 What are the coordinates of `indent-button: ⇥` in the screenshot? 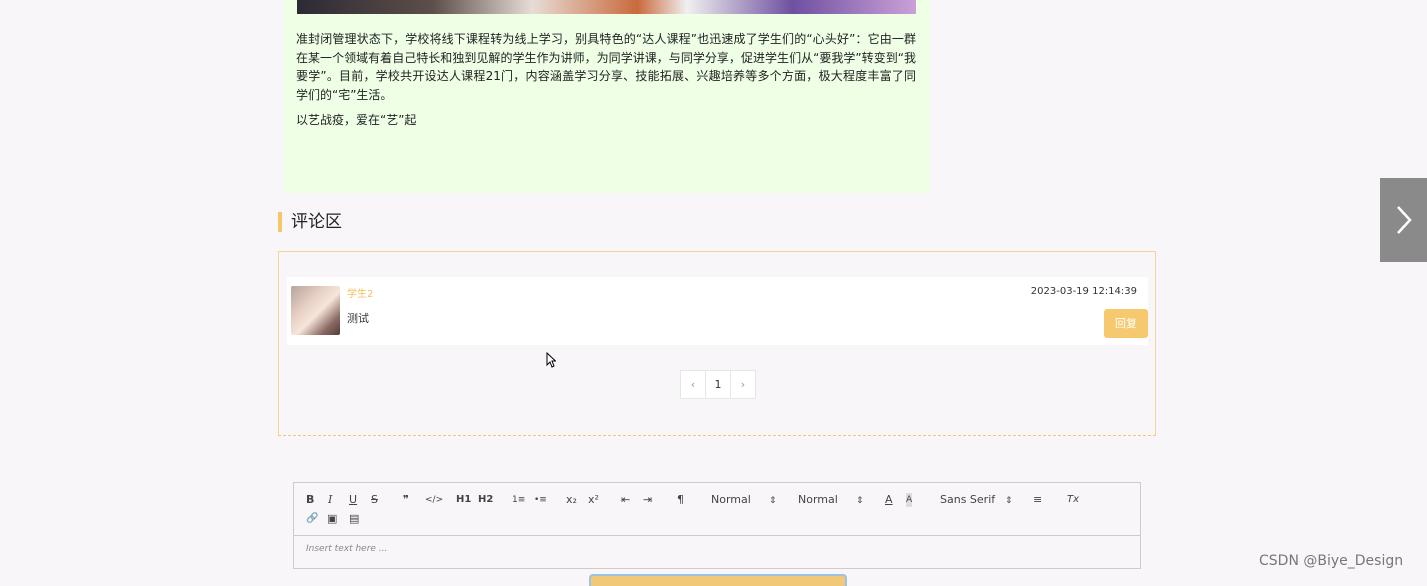 It's located at (647, 500).